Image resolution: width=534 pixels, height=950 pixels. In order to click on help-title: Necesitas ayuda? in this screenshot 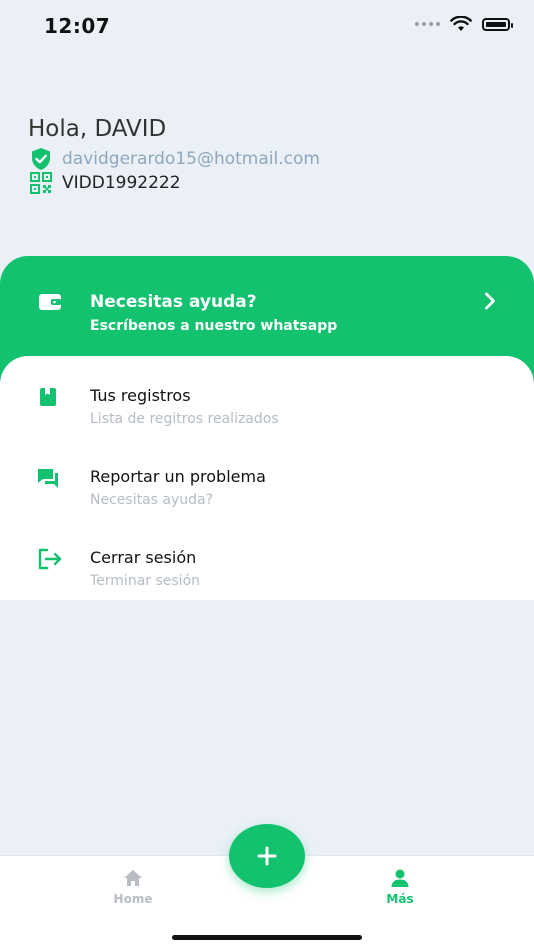, I will do `click(173, 302)`.